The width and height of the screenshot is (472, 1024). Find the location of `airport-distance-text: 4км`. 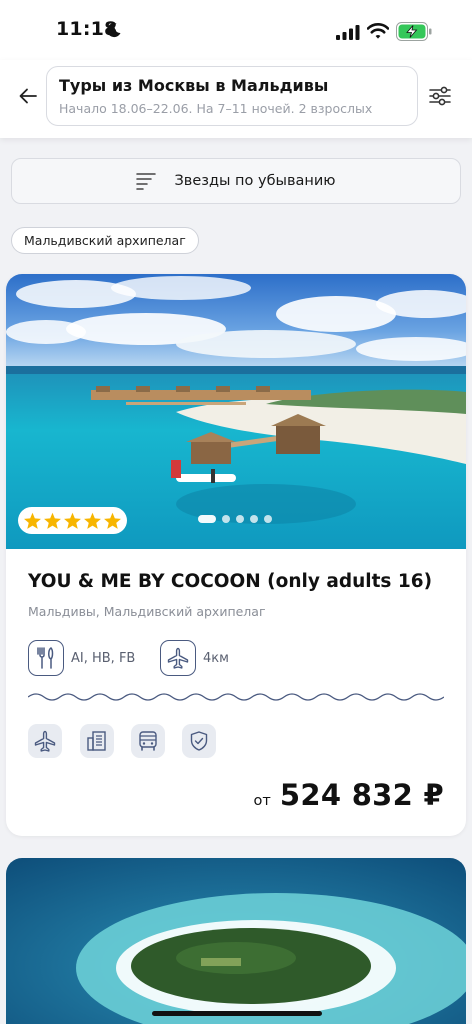

airport-distance-text: 4км is located at coordinates (216, 658).